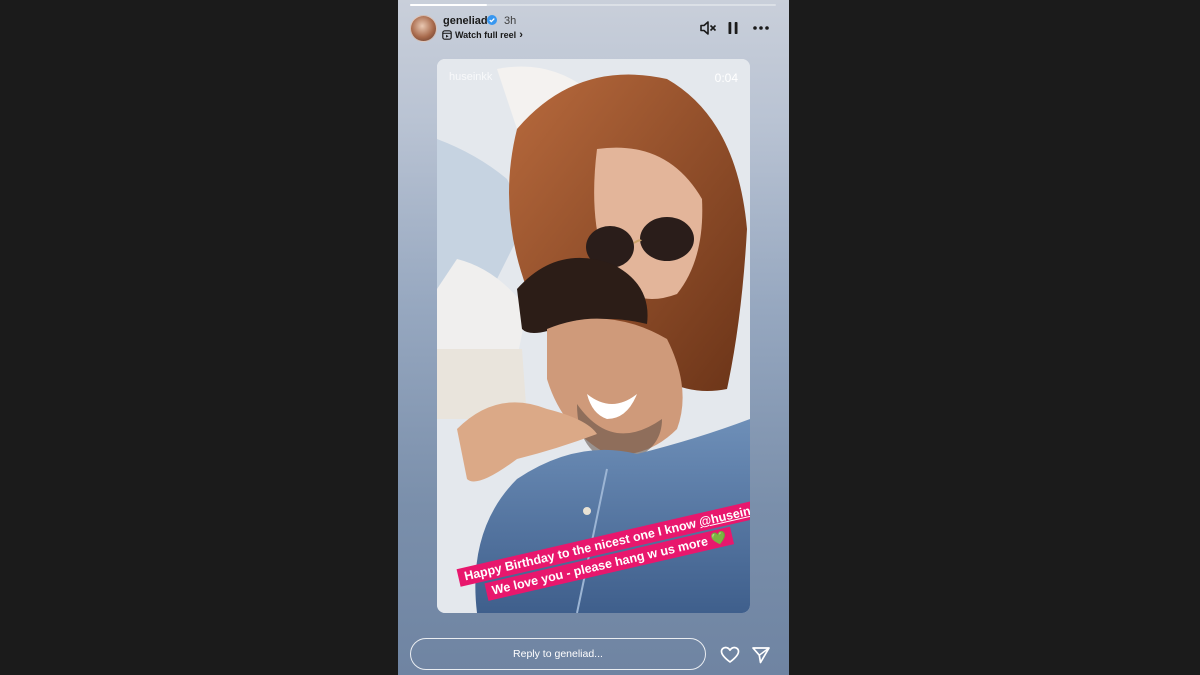  Describe the element at coordinates (593, 5) in the screenshot. I see `story-progress-bar` at that location.